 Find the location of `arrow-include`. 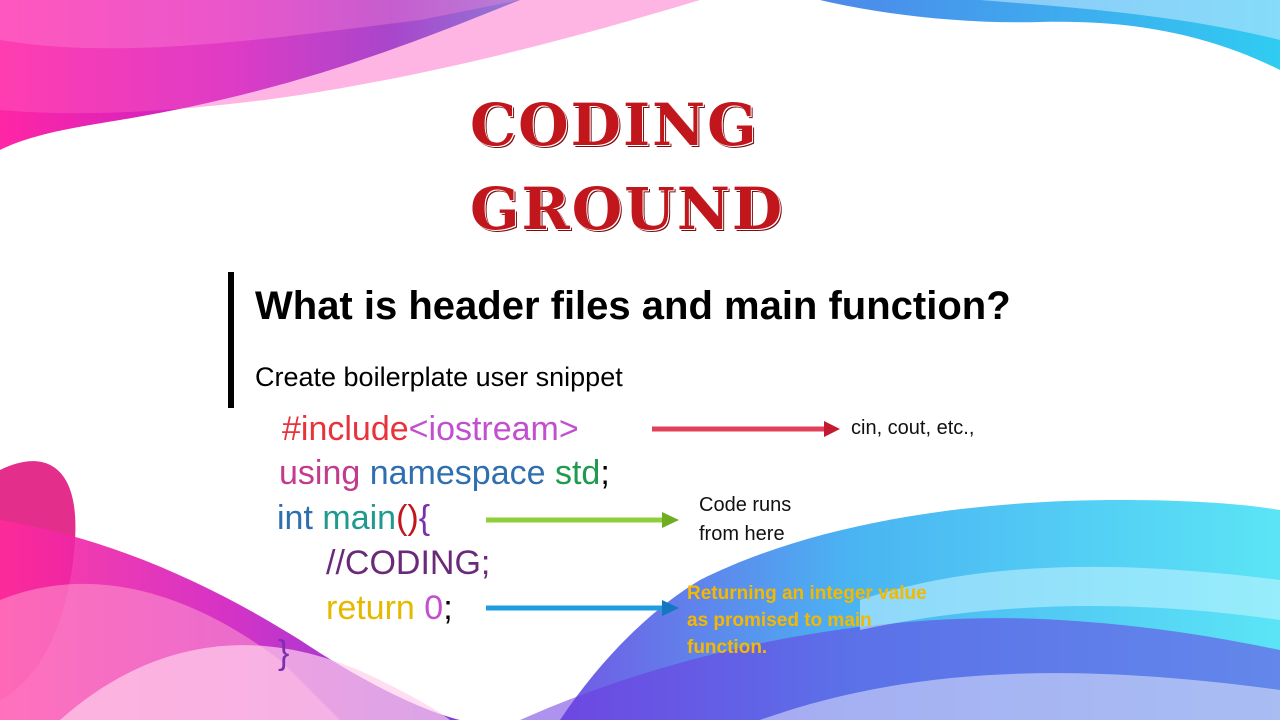

arrow-include is located at coordinates (746, 429).